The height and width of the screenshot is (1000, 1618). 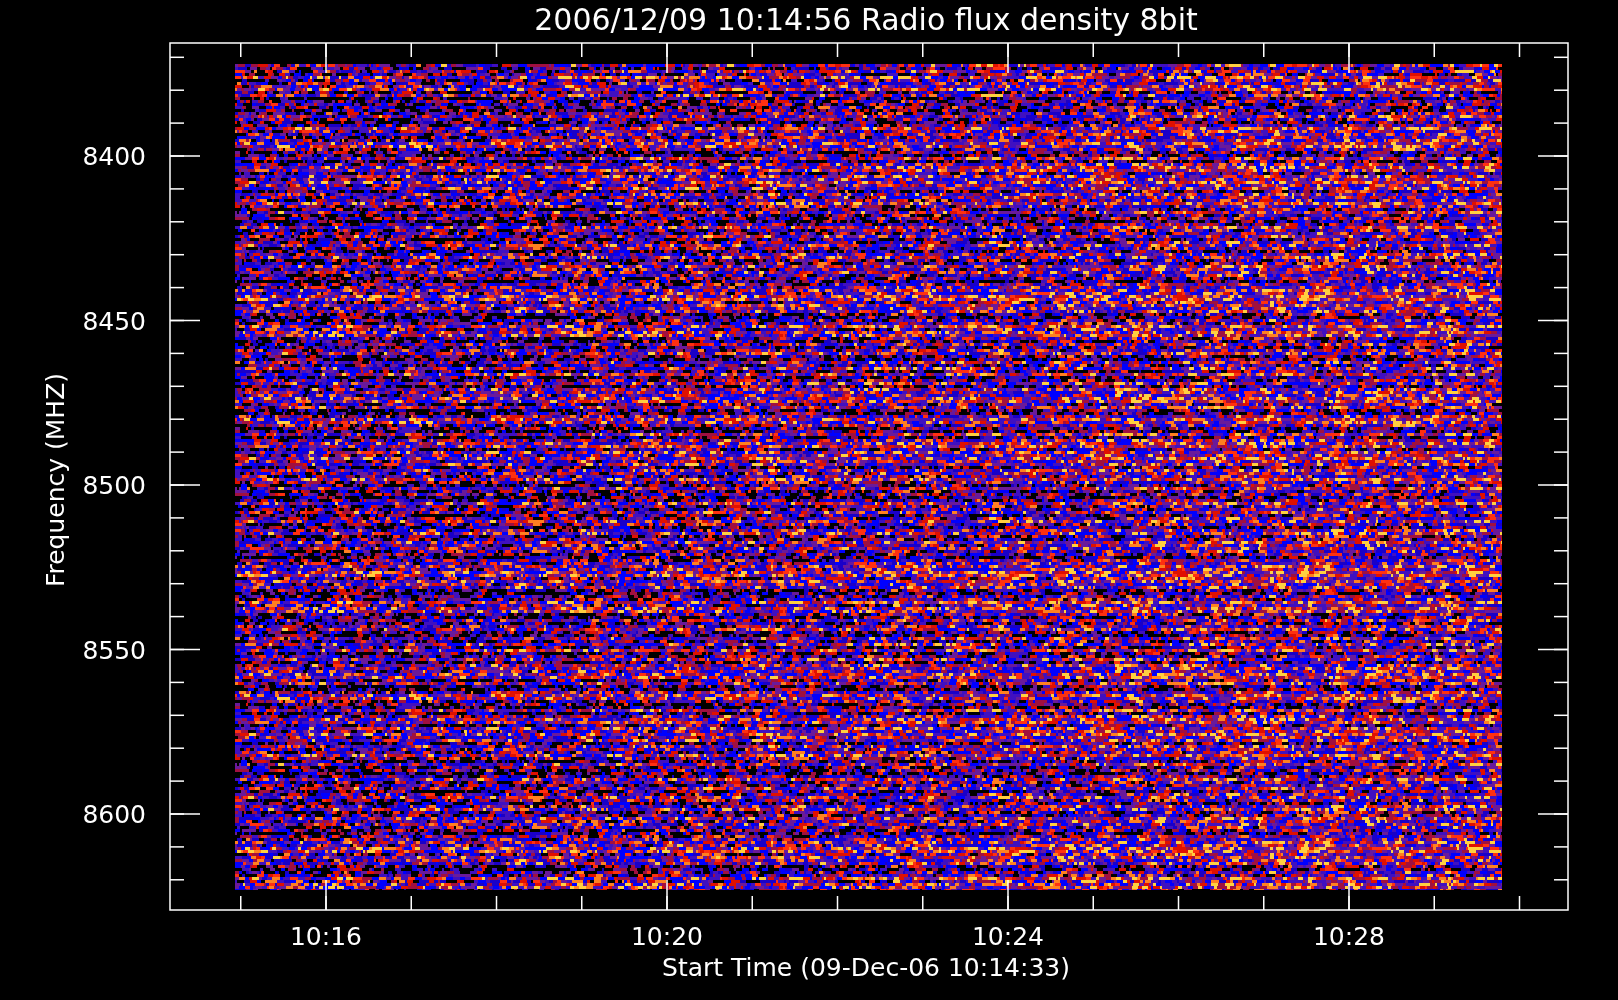 I want to click on chart-title: 2006/12/09 10:14:56 Radio flux density 8bit, so click(x=866, y=19).